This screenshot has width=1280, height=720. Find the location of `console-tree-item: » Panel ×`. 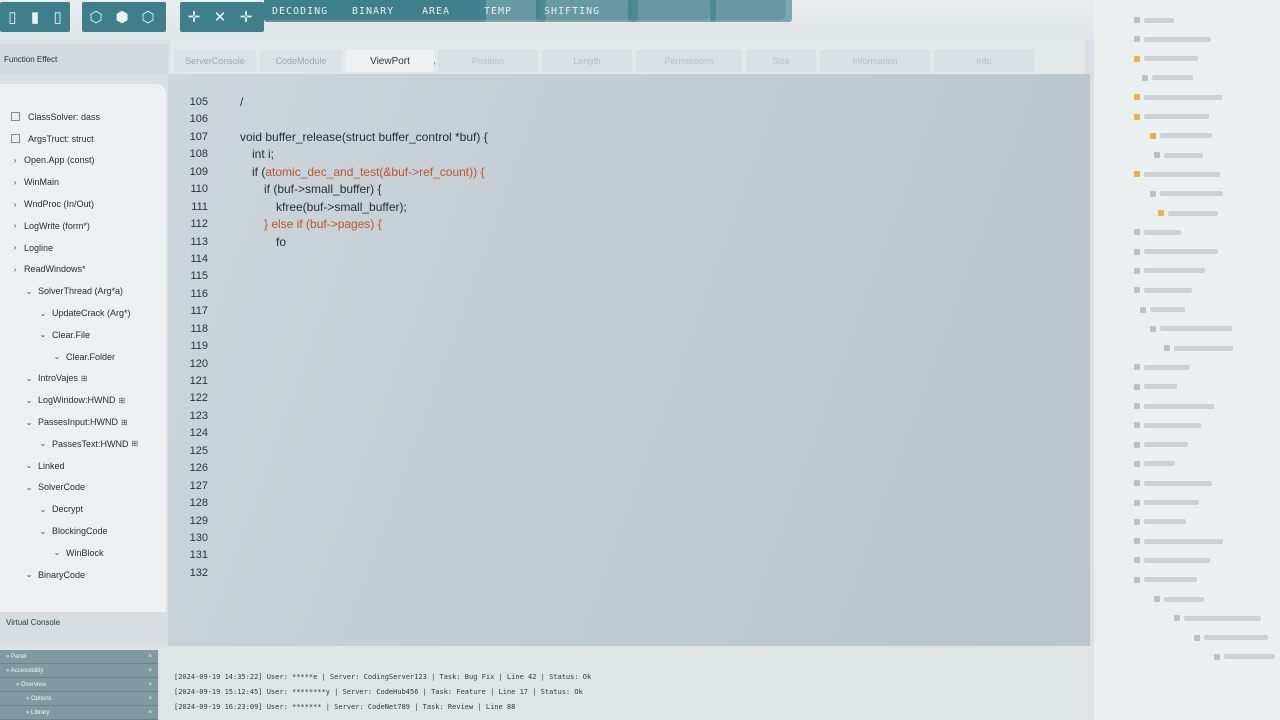

console-tree-item: » Panel × is located at coordinates (79, 657).